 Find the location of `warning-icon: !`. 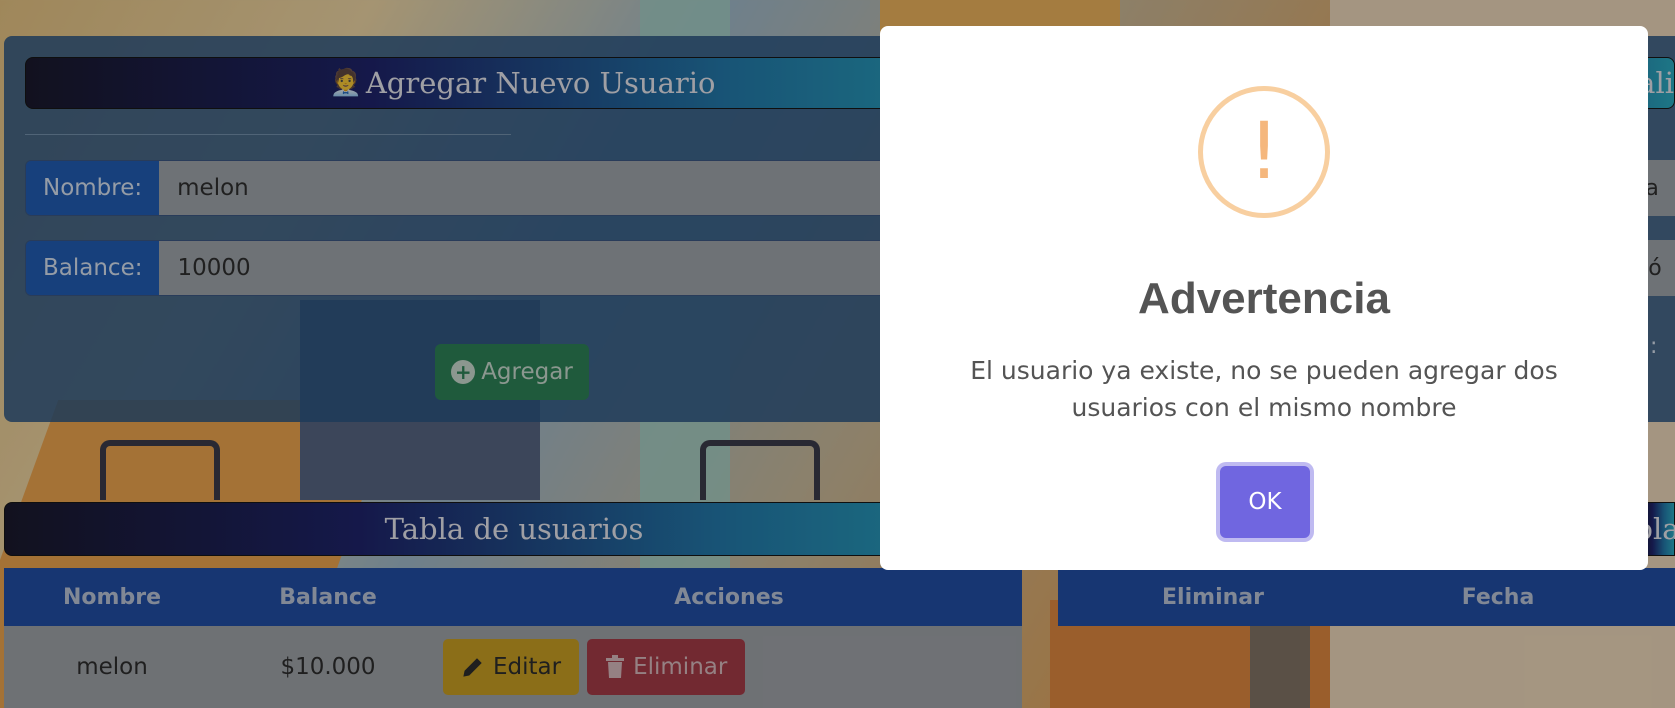

warning-icon: ! is located at coordinates (1264, 152).